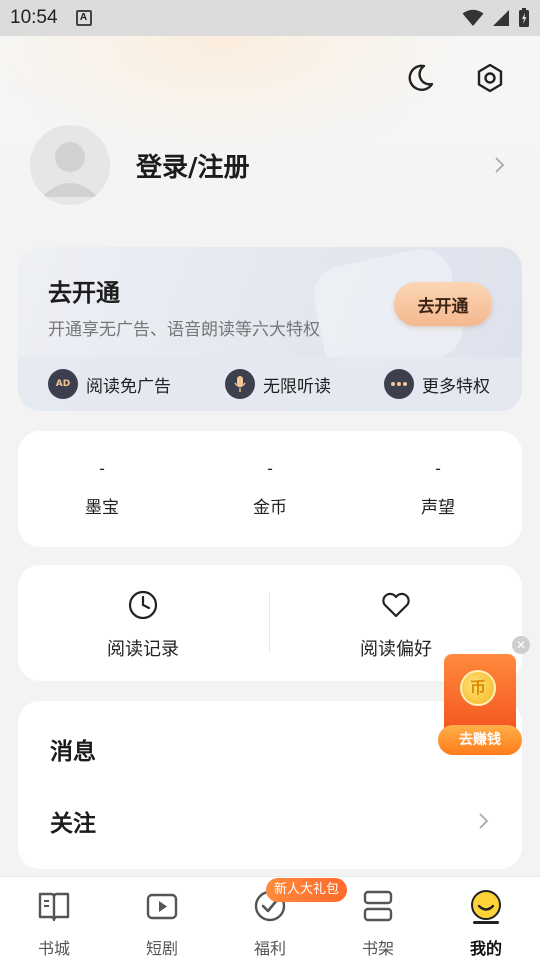 This screenshot has width=540, height=960. I want to click on status-right, so click(496, 18).